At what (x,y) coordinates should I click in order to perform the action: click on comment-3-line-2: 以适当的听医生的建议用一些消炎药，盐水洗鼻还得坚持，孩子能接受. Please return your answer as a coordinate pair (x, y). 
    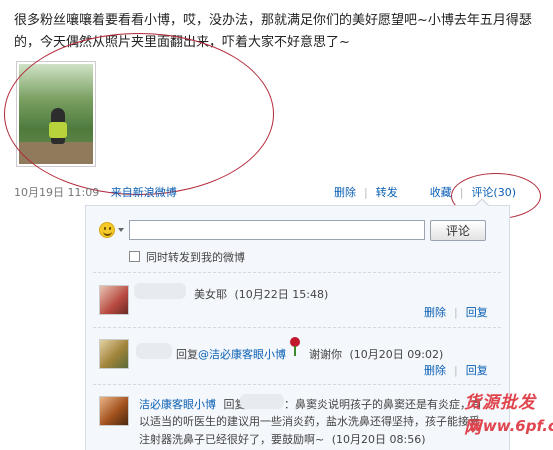
    Looking at the image, I should click on (309, 421).